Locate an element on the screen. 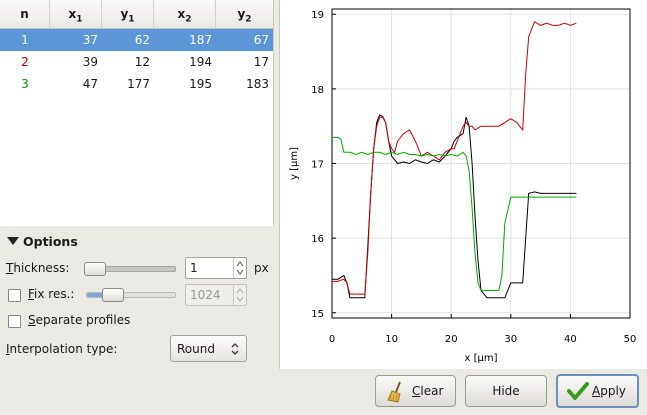 This screenshot has height=415, width=647. y-tick-label: 19 is located at coordinates (317, 15).